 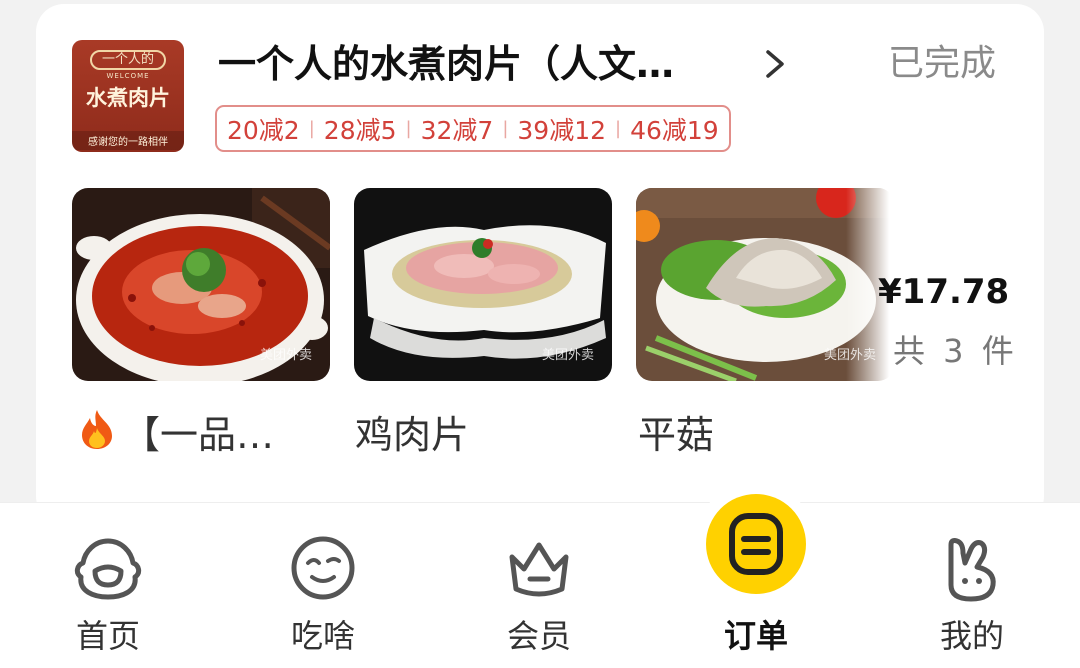 I want to click on order-status: 已完成, so click(x=942, y=63).